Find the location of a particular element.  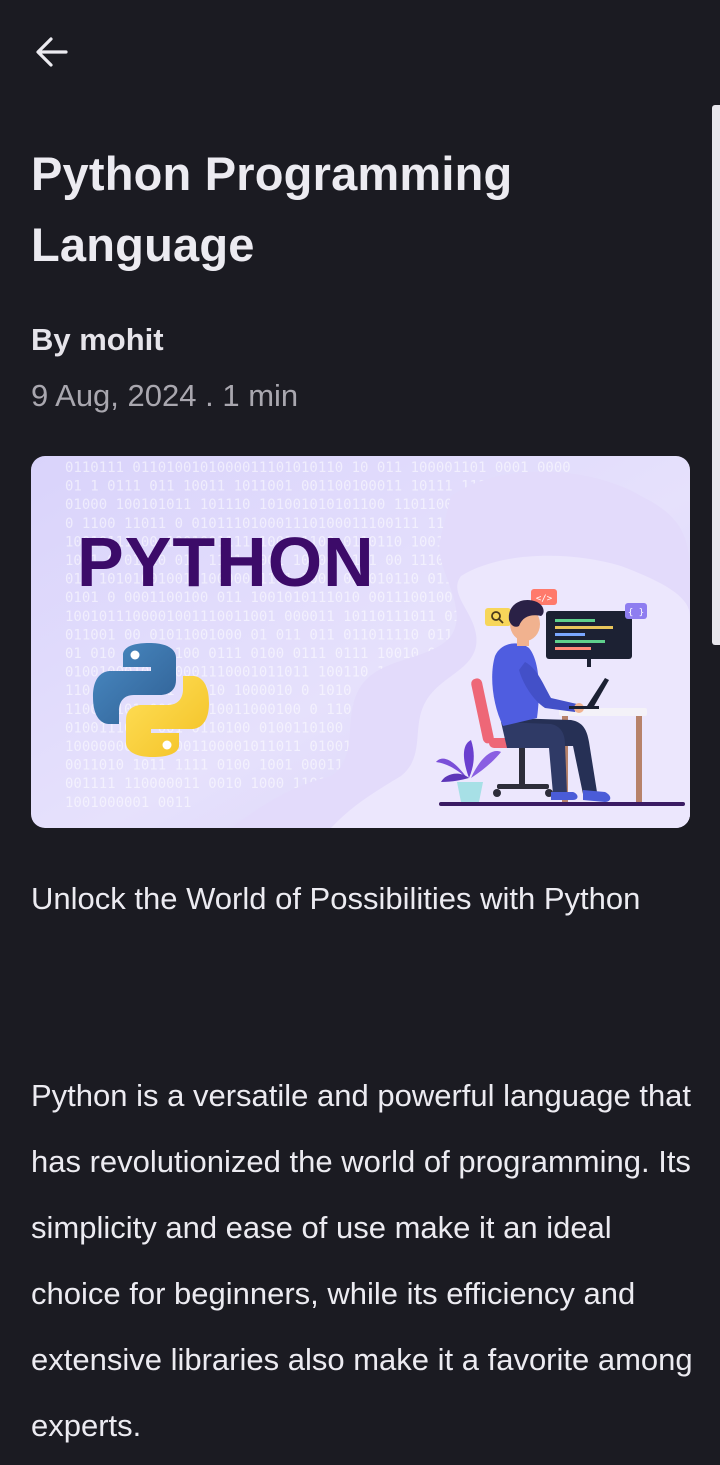

brace-tag-label: { } is located at coordinates (636, 613).